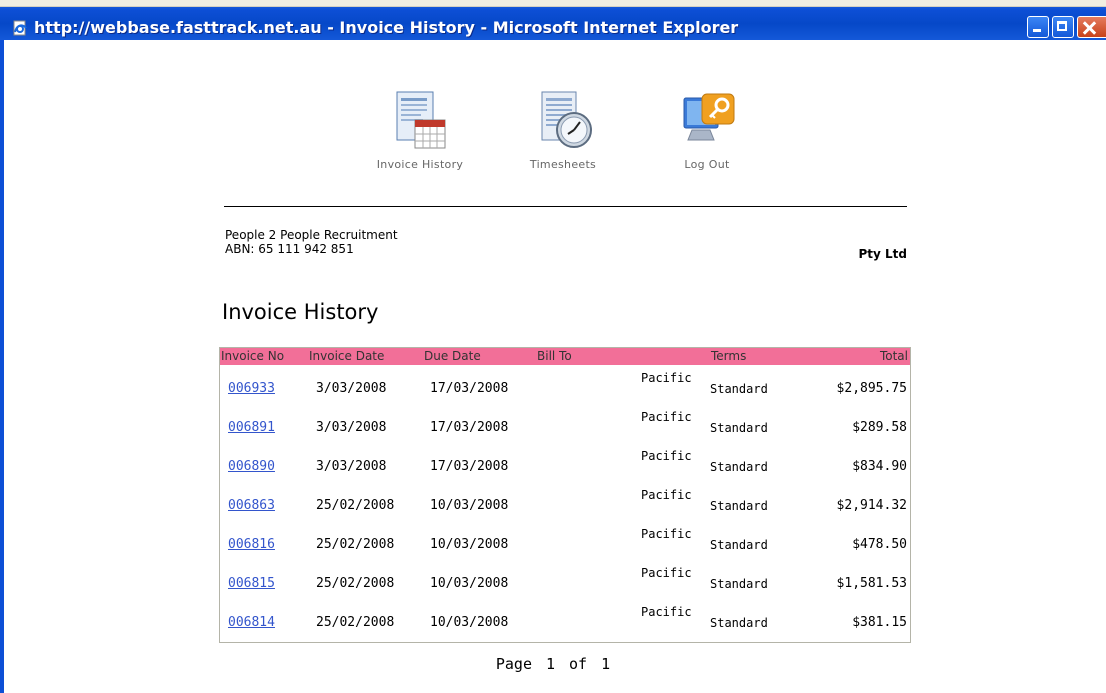 The image size is (1106, 693). Describe the element at coordinates (300, 312) in the screenshot. I see `page-title: Invoice History` at that location.